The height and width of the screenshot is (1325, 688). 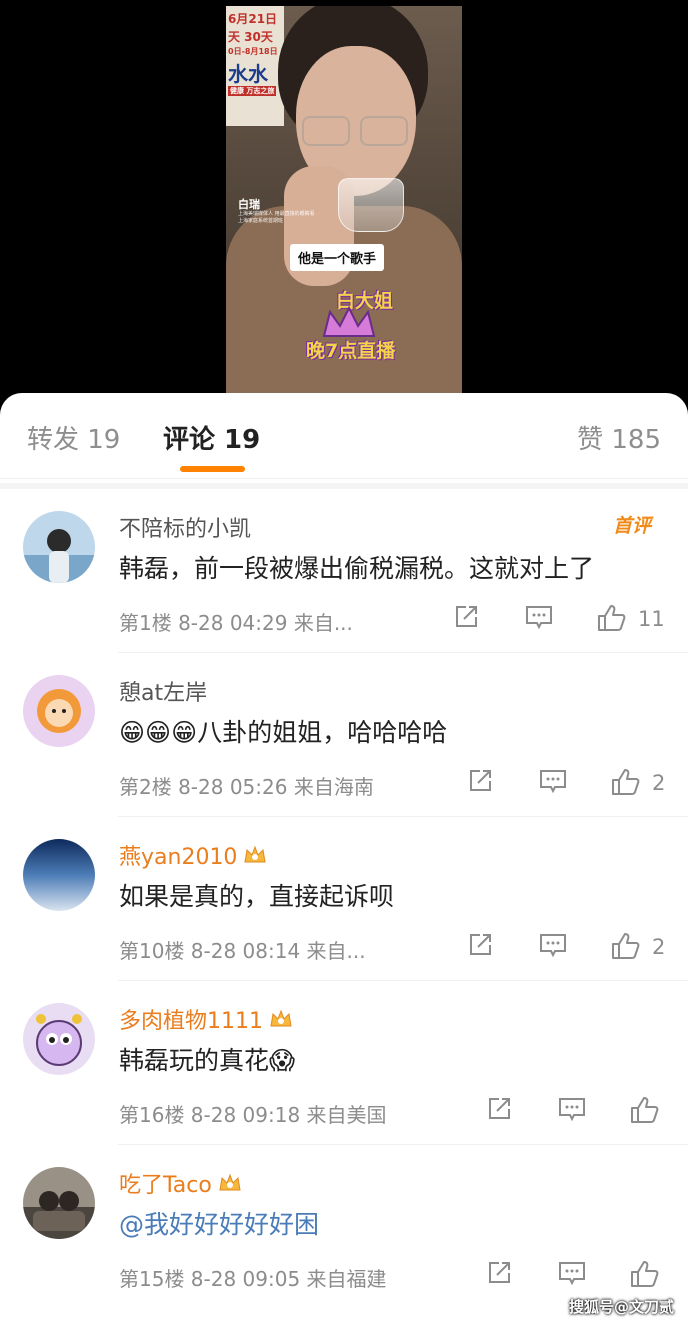 What do you see at coordinates (246, 787) in the screenshot?
I see `comment-meta: 第2楼 8-28 05:26 来自海南` at bounding box center [246, 787].